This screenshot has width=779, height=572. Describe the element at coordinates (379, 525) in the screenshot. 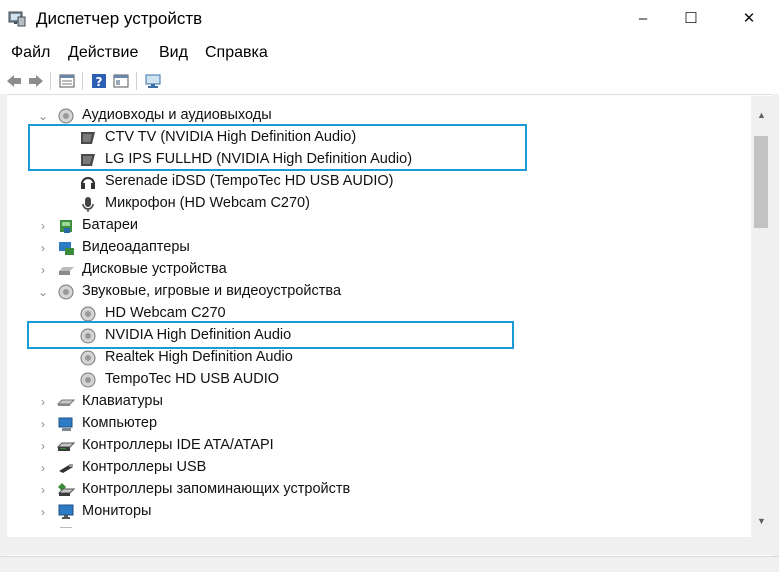

I see `tree-row-cutoff-bottom: ›` at that location.